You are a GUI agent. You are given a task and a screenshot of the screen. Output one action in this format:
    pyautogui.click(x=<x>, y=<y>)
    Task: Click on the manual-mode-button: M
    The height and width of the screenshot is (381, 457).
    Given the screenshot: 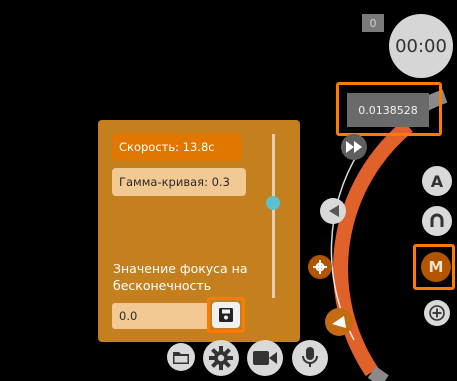 What is the action you would take?
    pyautogui.click(x=436, y=267)
    